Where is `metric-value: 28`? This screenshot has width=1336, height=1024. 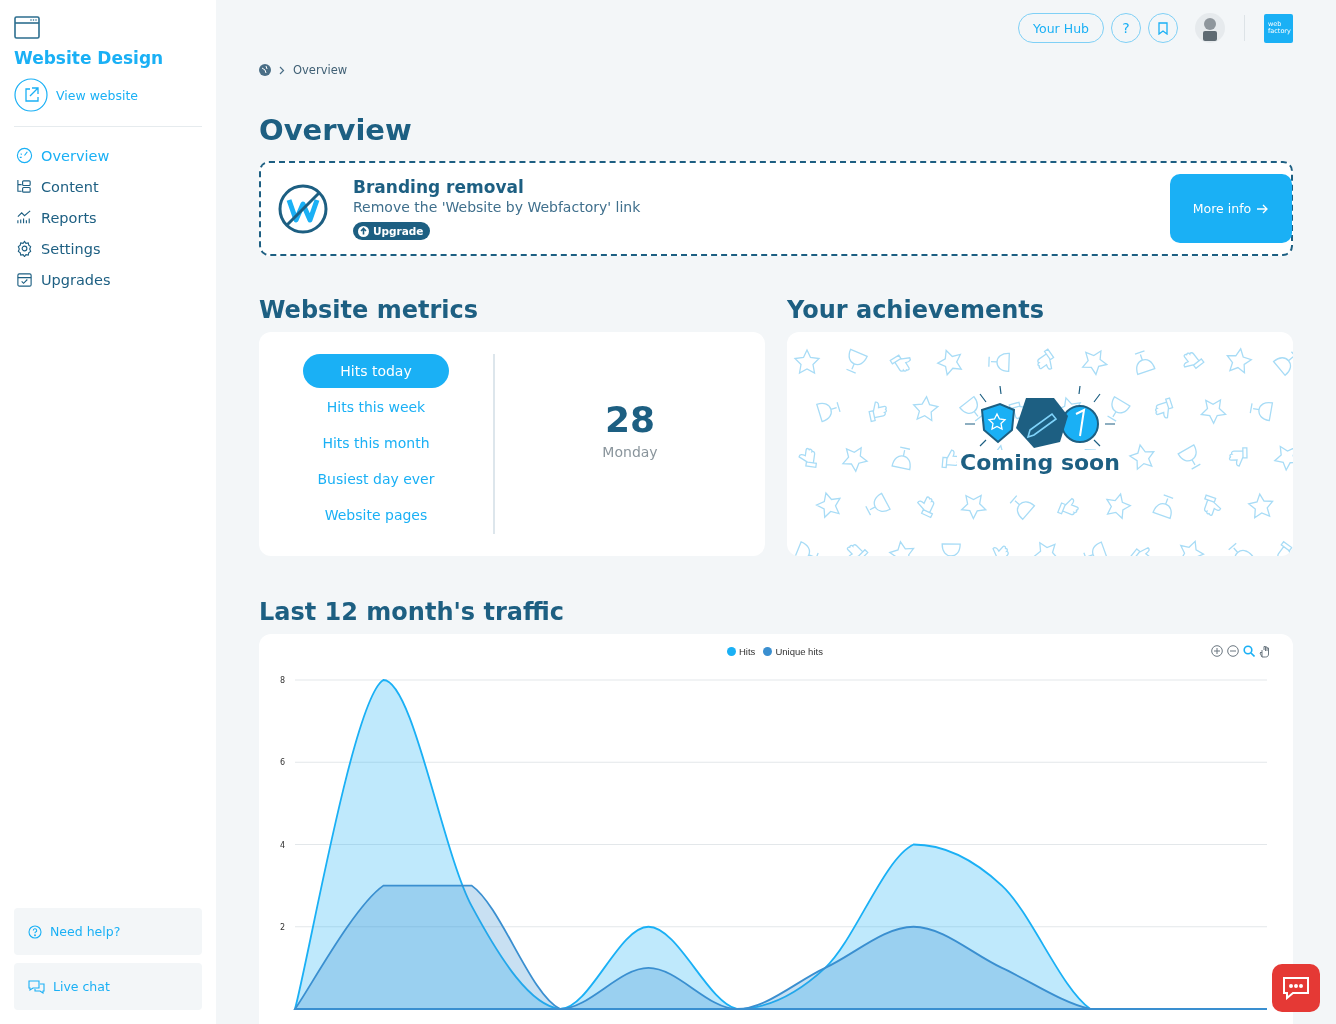
metric-value: 28 is located at coordinates (630, 419).